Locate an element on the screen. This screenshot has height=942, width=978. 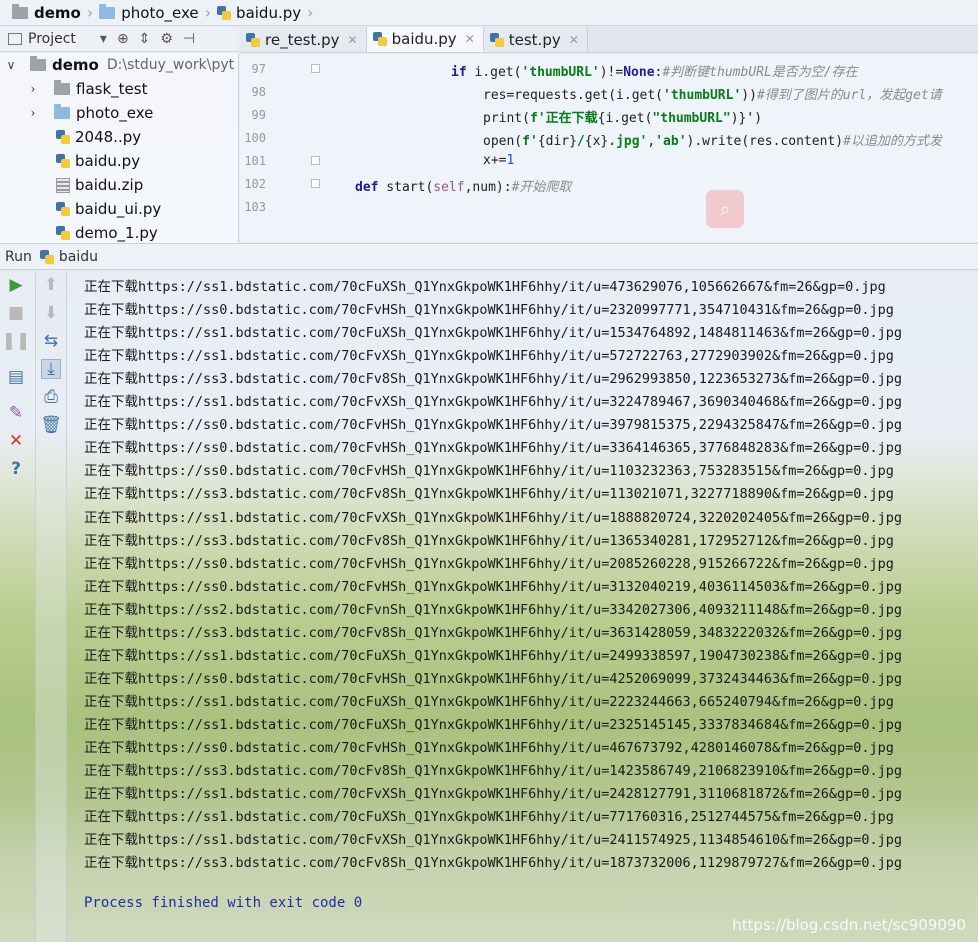
gear-icon: ⚙ is located at coordinates (166, 39).